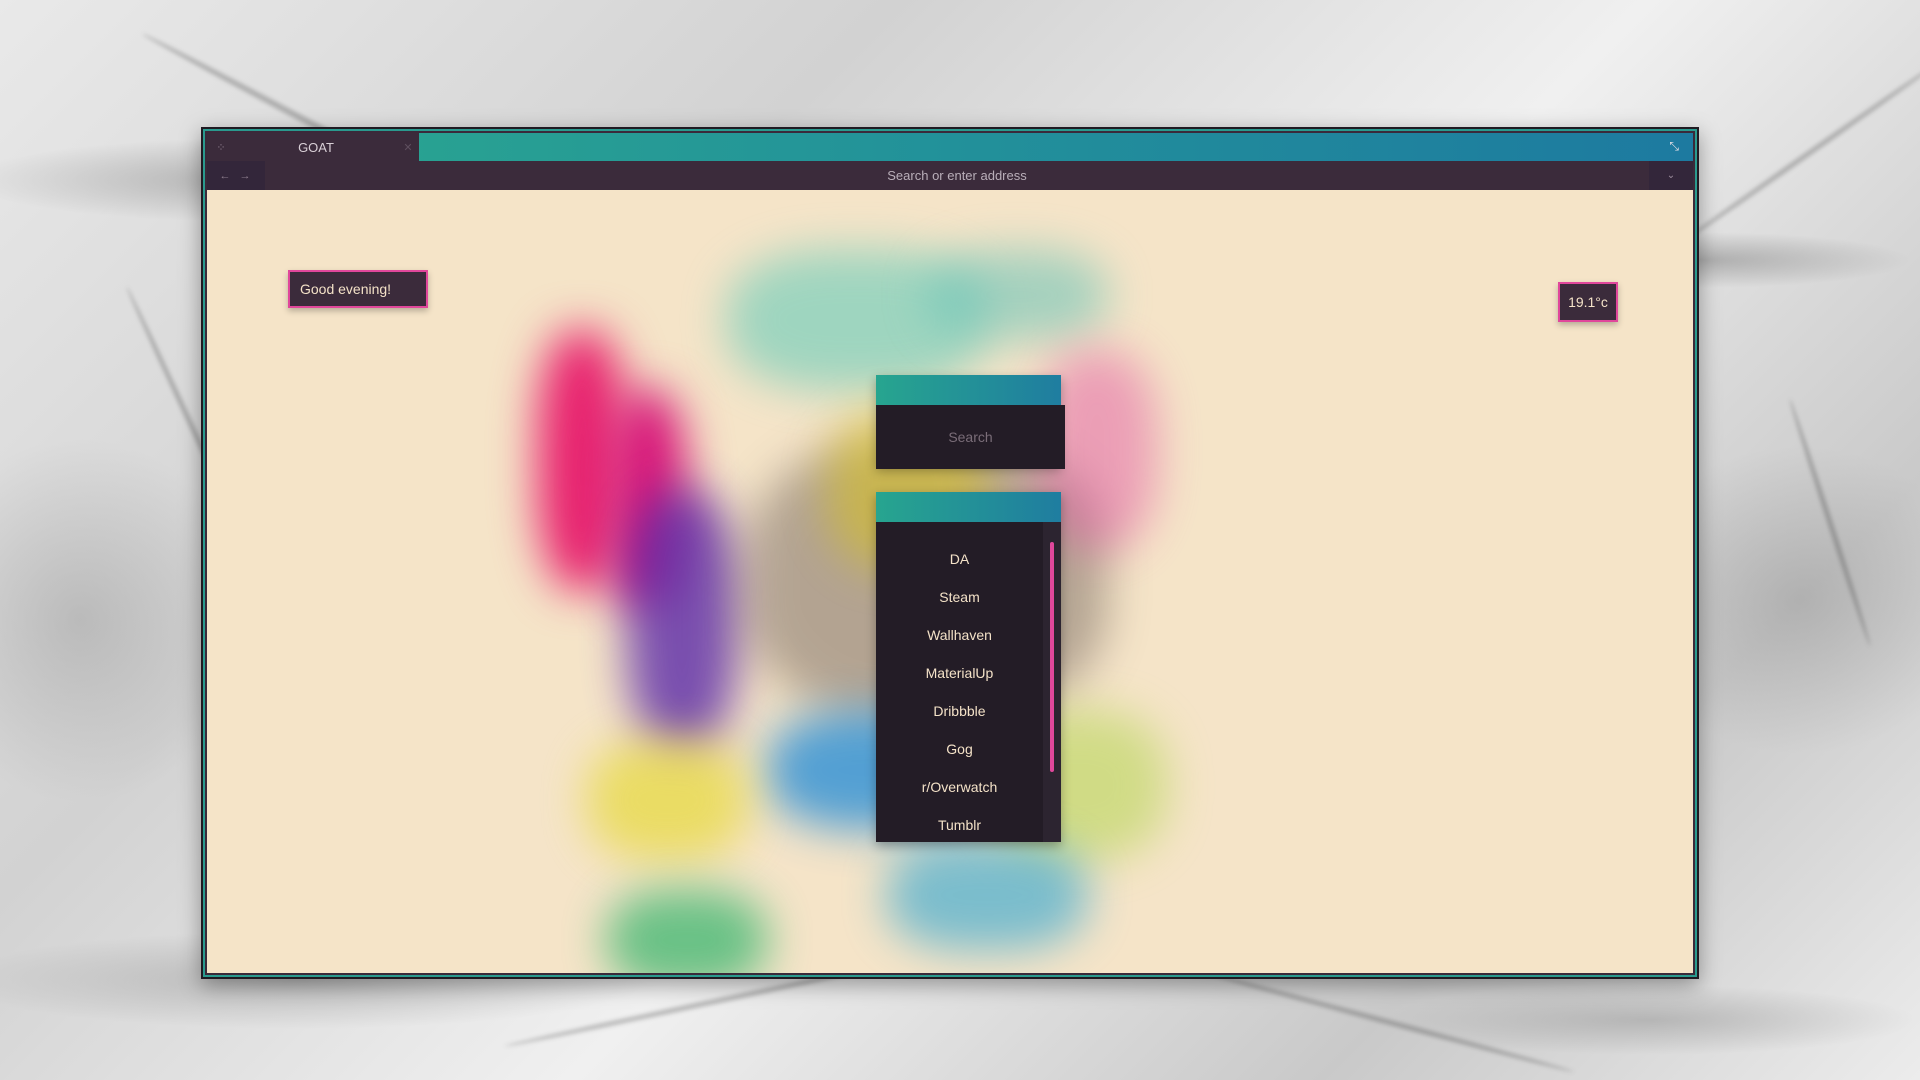 This screenshot has height=1080, width=1920. Describe the element at coordinates (959, 824) in the screenshot. I see `link-tumblr: Tumblr` at that location.